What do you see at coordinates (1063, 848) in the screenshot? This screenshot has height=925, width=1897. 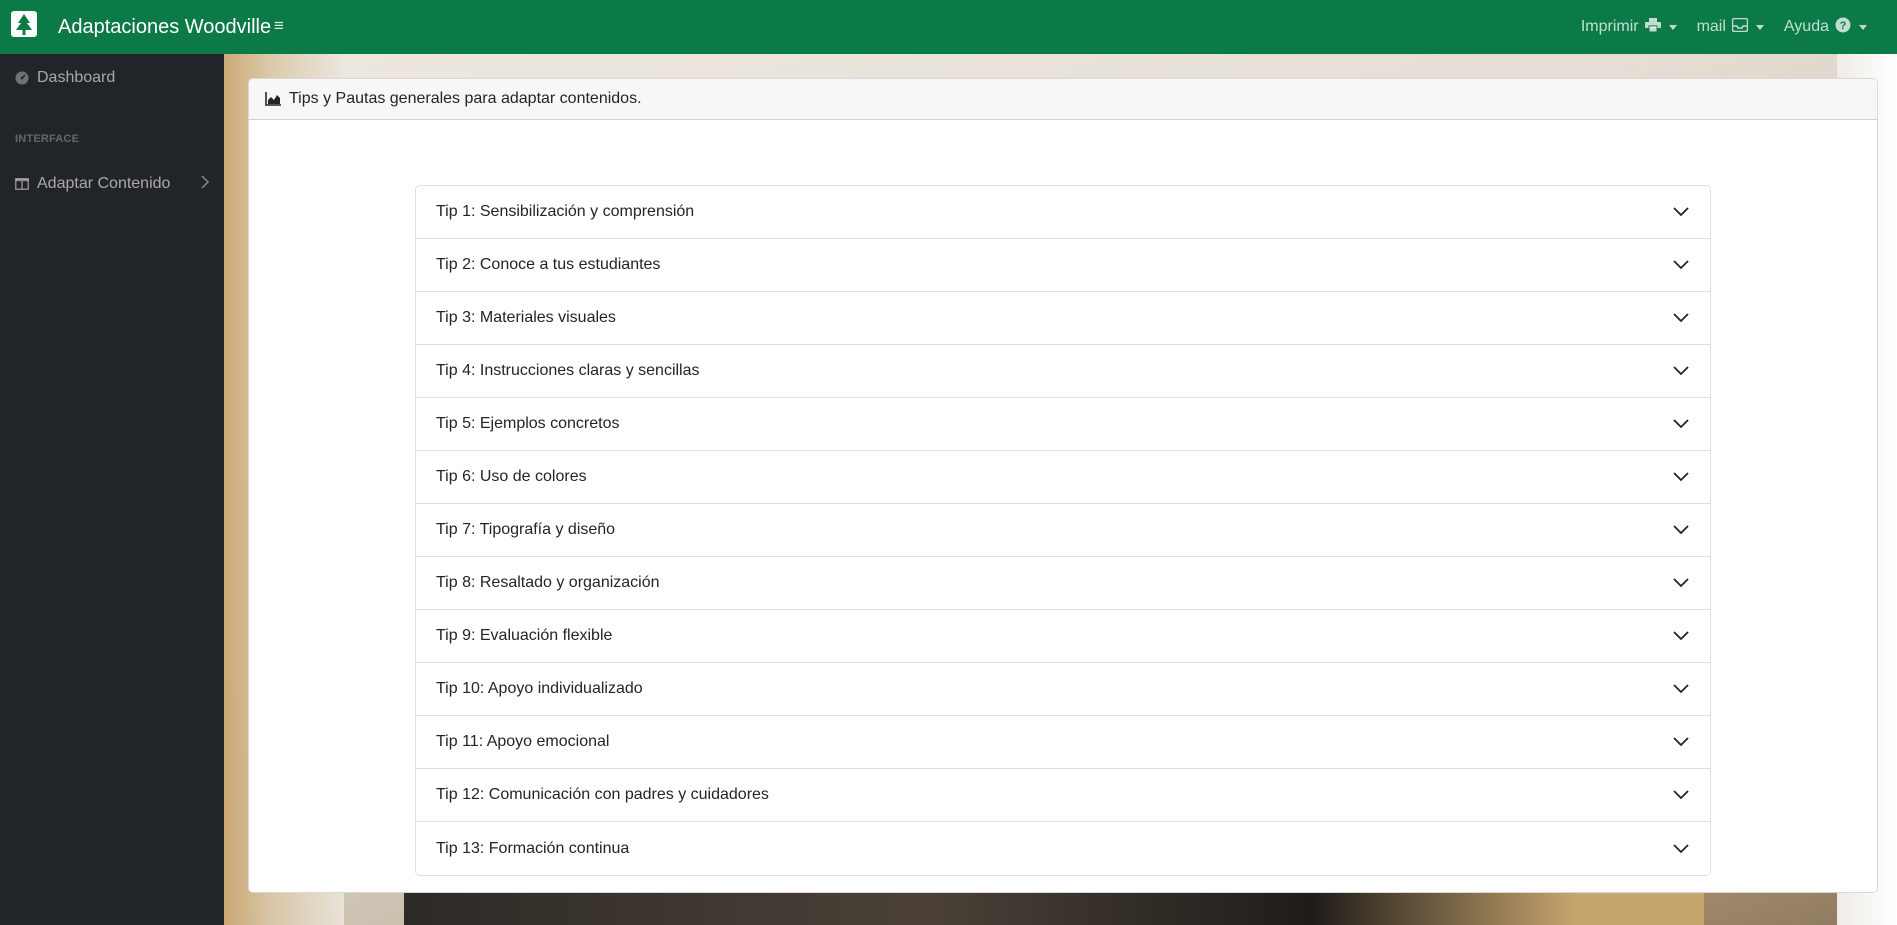 I see `accordion-item: Tip 13: Formación continua` at bounding box center [1063, 848].